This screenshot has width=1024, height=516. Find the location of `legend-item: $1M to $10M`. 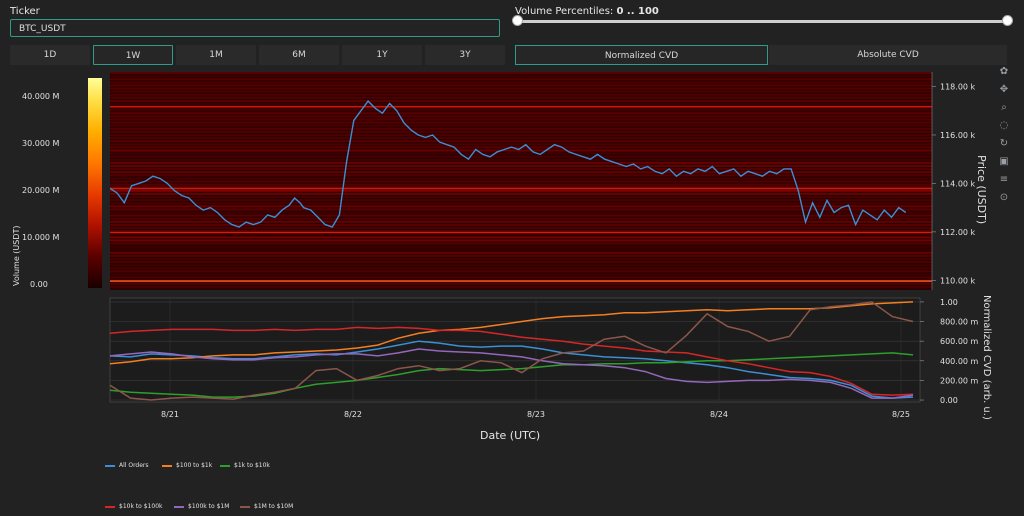

legend-item: $1M to $10M is located at coordinates (266, 506).